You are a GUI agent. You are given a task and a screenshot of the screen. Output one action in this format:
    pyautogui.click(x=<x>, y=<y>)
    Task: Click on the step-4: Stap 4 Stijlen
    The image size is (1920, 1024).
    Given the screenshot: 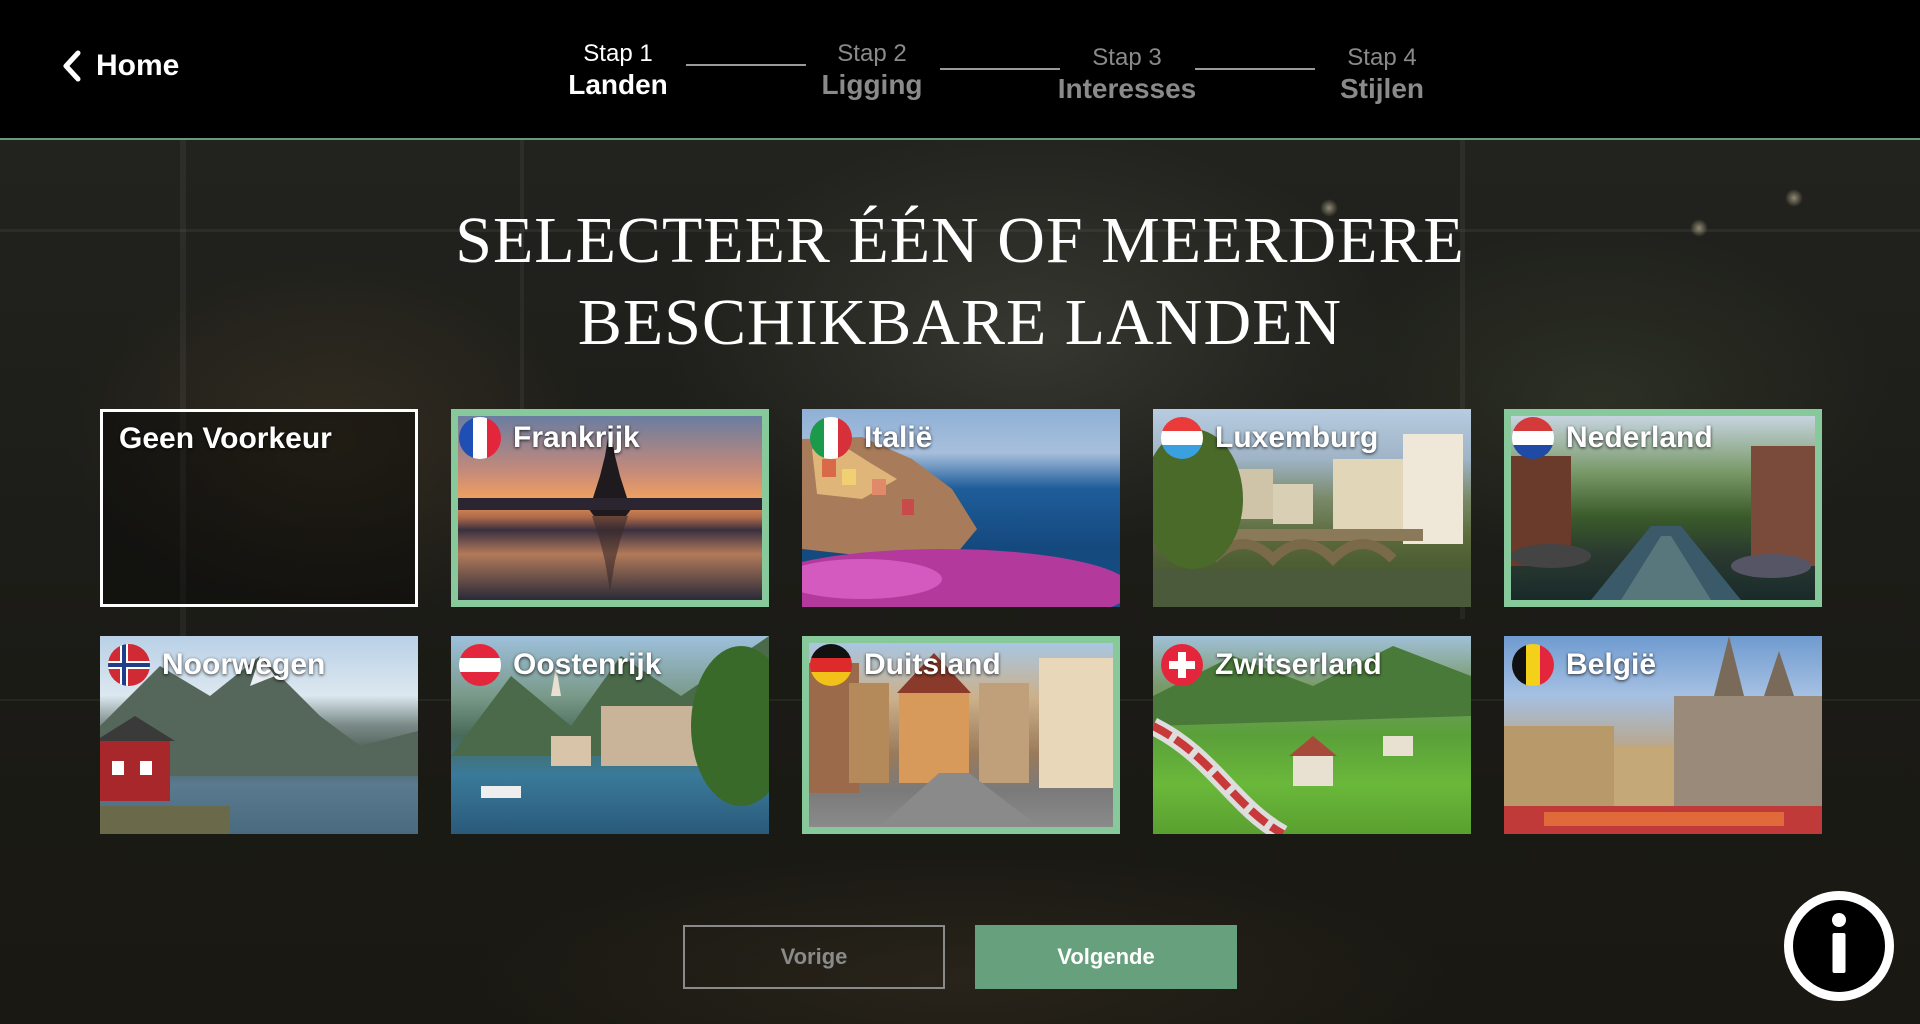 What is the action you would take?
    pyautogui.click(x=1382, y=75)
    